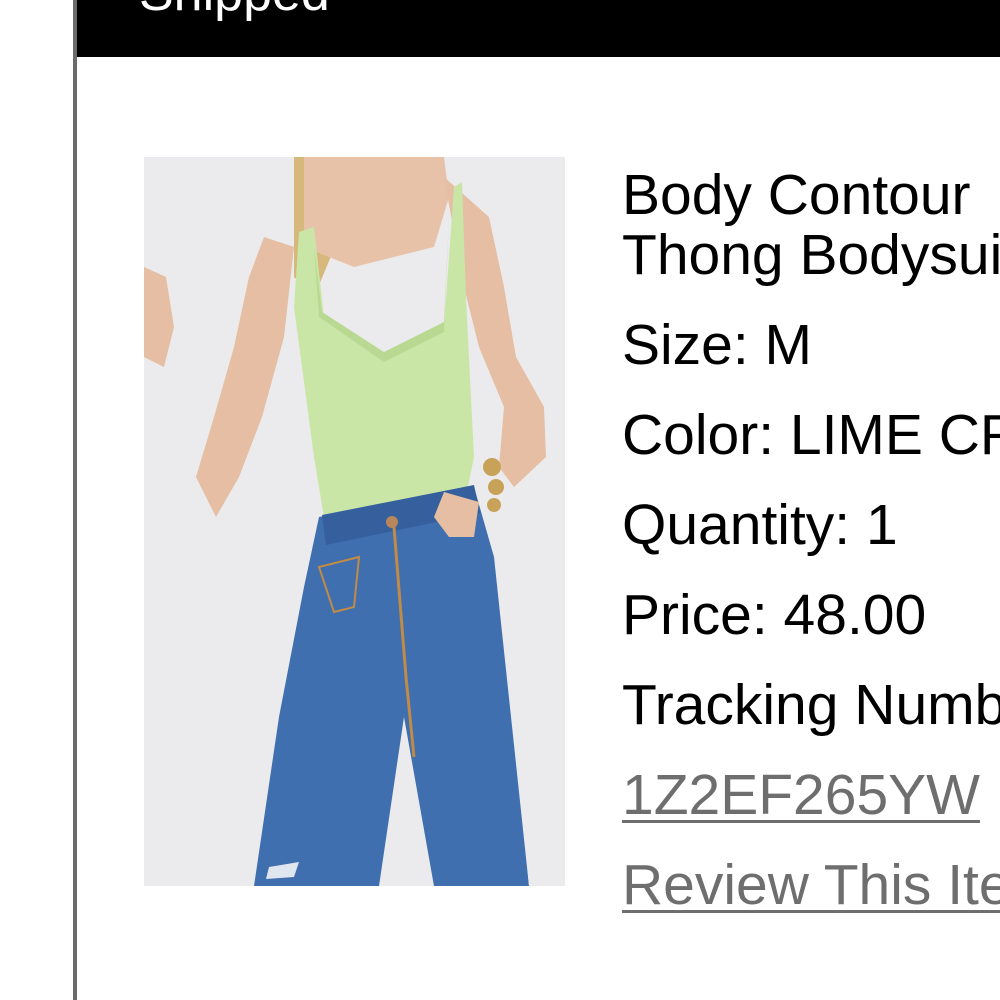  What do you see at coordinates (801, 795) in the screenshot?
I see `tracking-number-link: 1Z2EF265YW` at bounding box center [801, 795].